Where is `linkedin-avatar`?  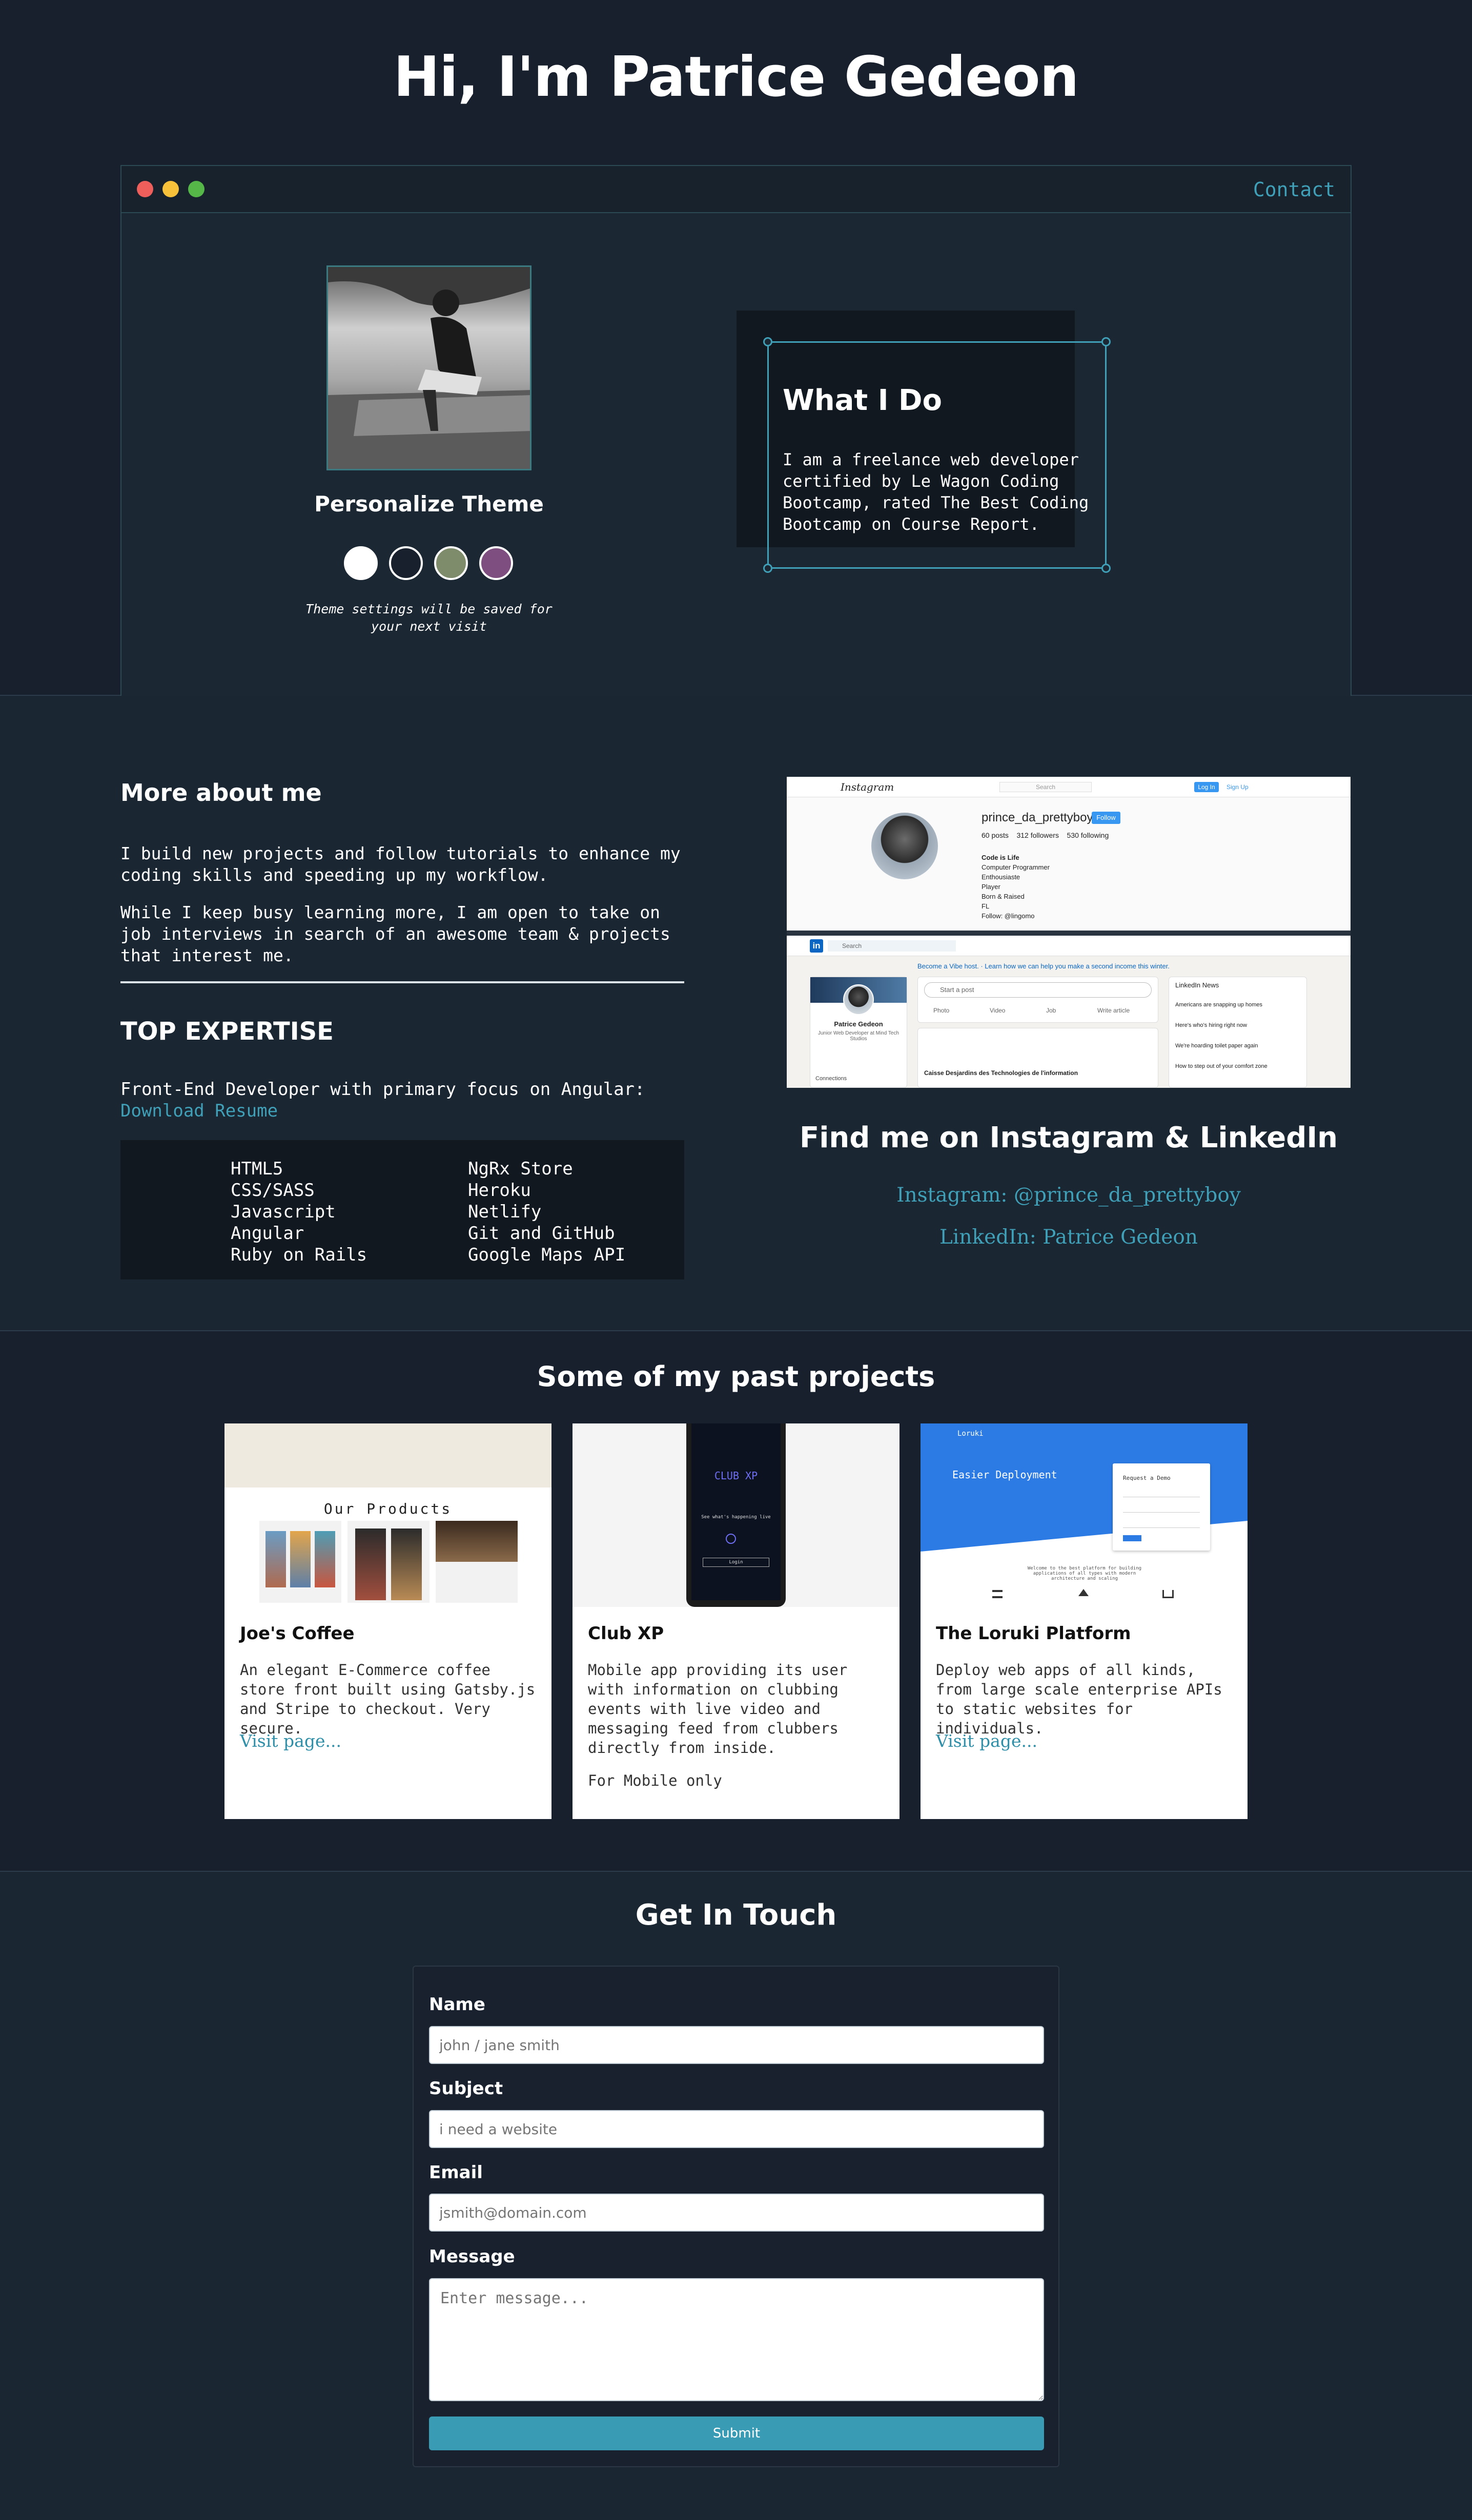 linkedin-avatar is located at coordinates (858, 999).